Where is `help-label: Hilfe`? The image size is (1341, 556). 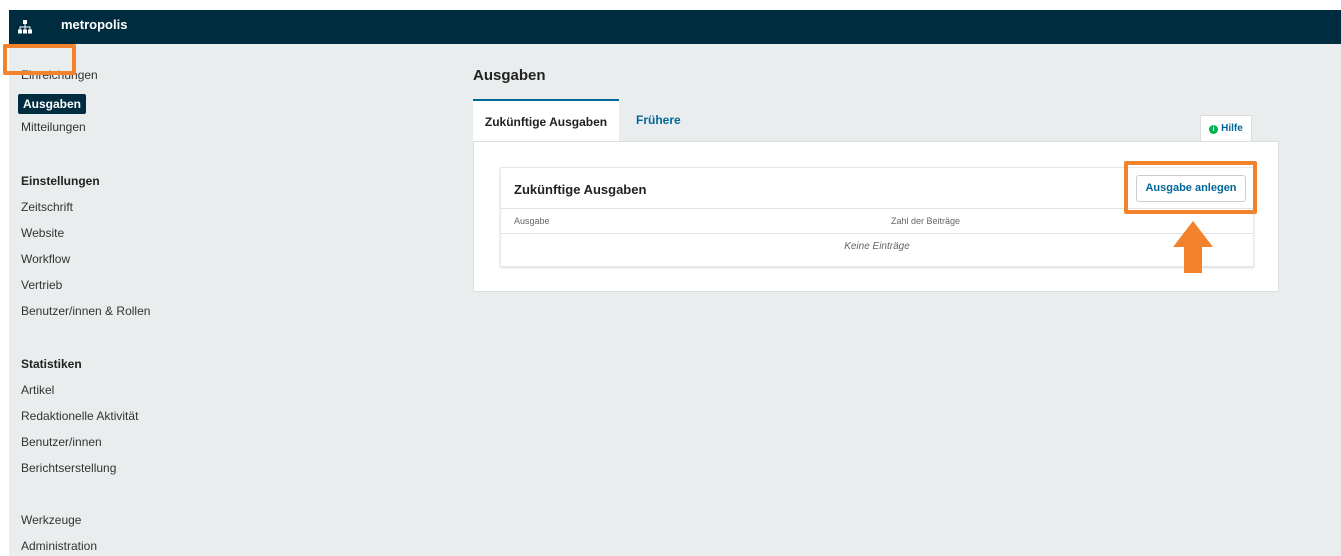
help-label: Hilfe is located at coordinates (1232, 128).